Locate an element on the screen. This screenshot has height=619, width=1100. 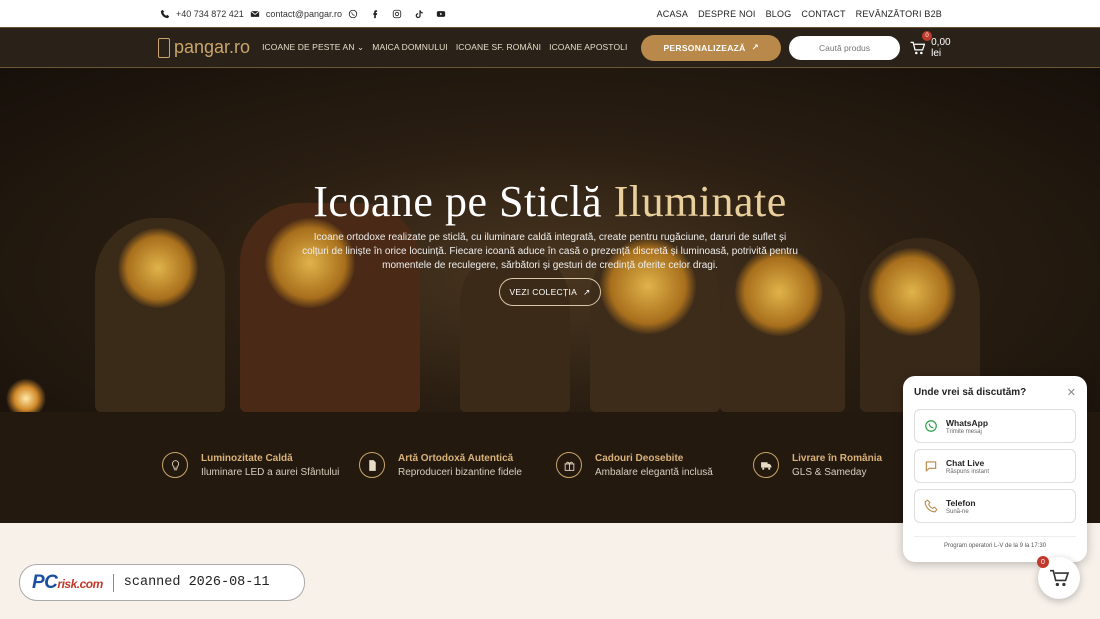
chat-option-whatsapp: WhatsApp Trimite mesaj is located at coordinates (995, 426).